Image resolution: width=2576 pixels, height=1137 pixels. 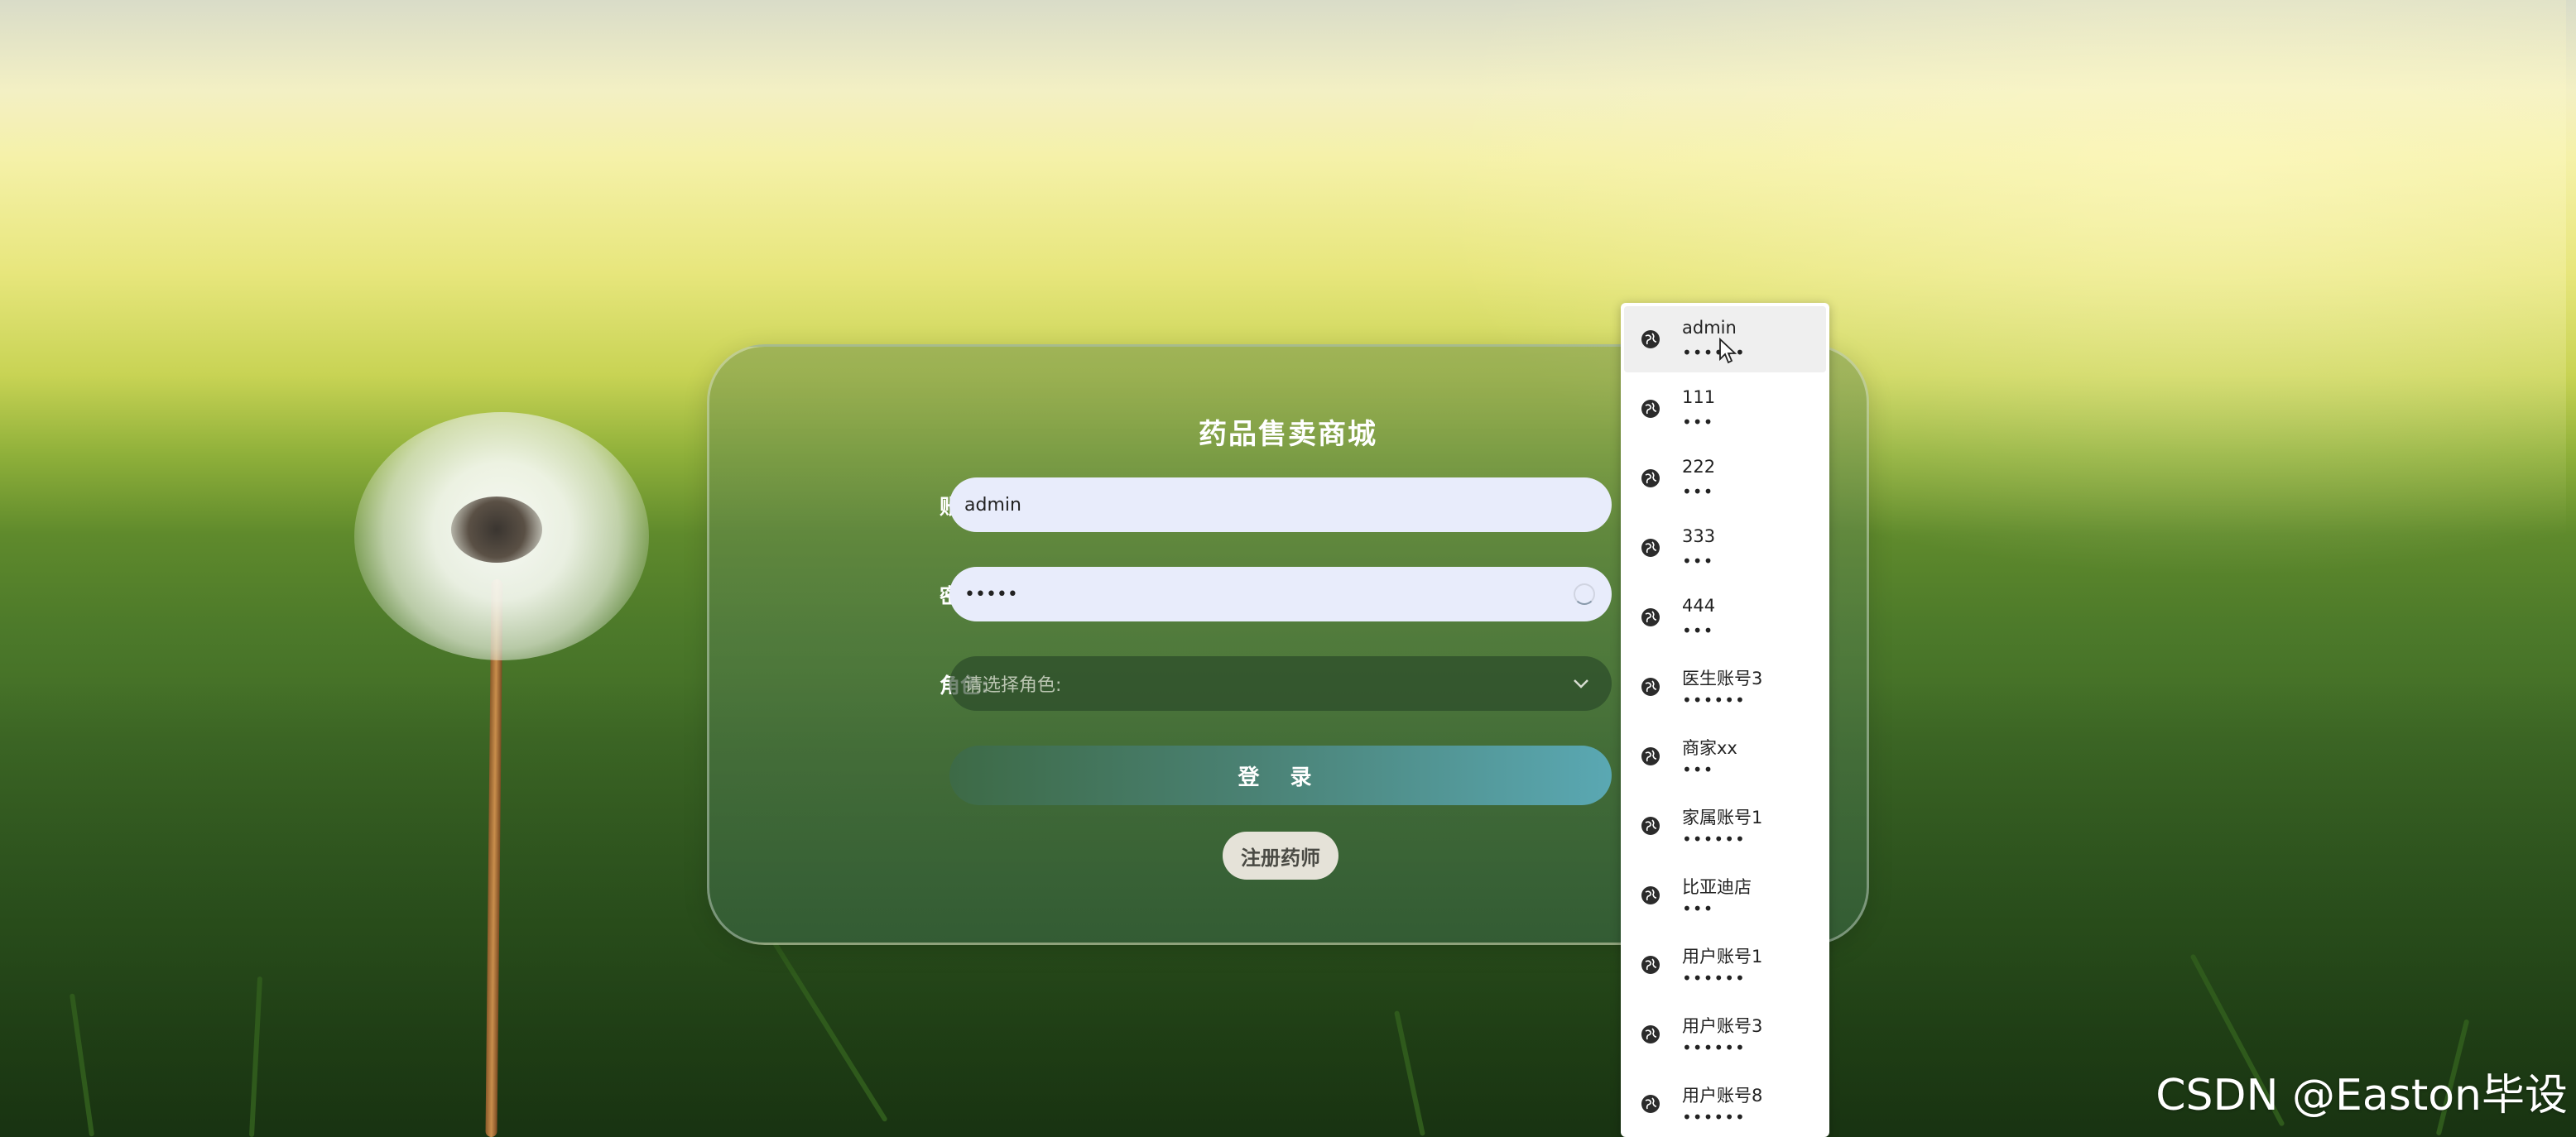 I want to click on autocomplete-username: 比亚迪店, so click(x=1717, y=887).